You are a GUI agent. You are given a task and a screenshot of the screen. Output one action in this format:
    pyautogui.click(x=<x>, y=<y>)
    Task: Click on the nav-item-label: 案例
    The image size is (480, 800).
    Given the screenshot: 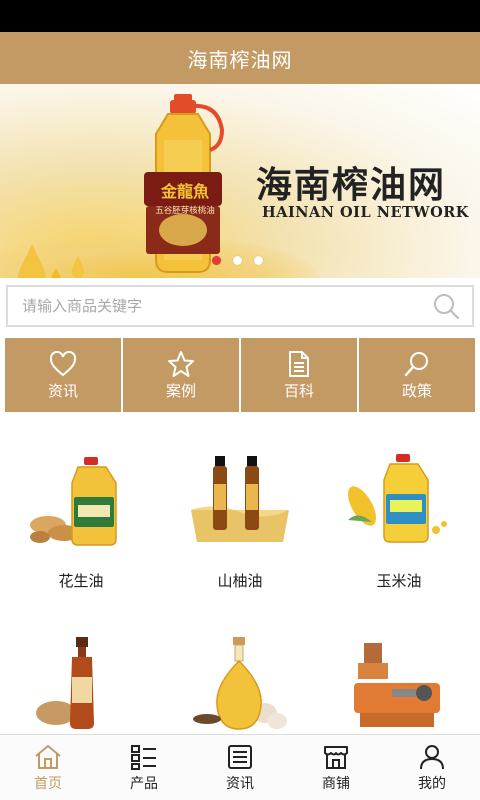 What is the action you would take?
    pyautogui.click(x=180, y=390)
    